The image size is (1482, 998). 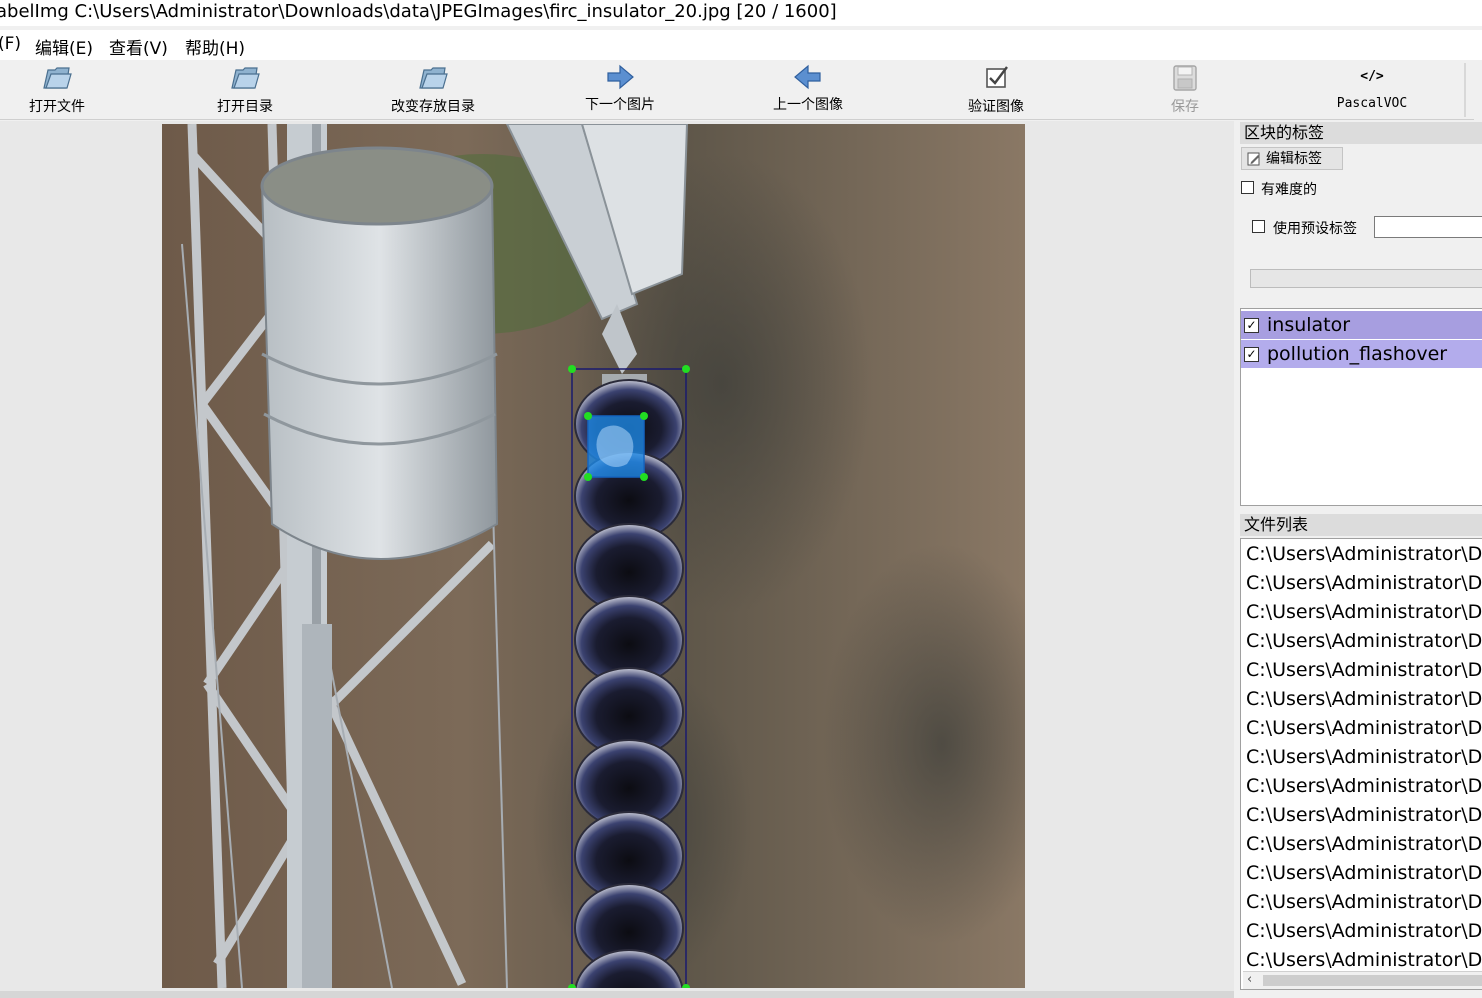 I want to click on save-button: 保存, so click(x=1185, y=90).